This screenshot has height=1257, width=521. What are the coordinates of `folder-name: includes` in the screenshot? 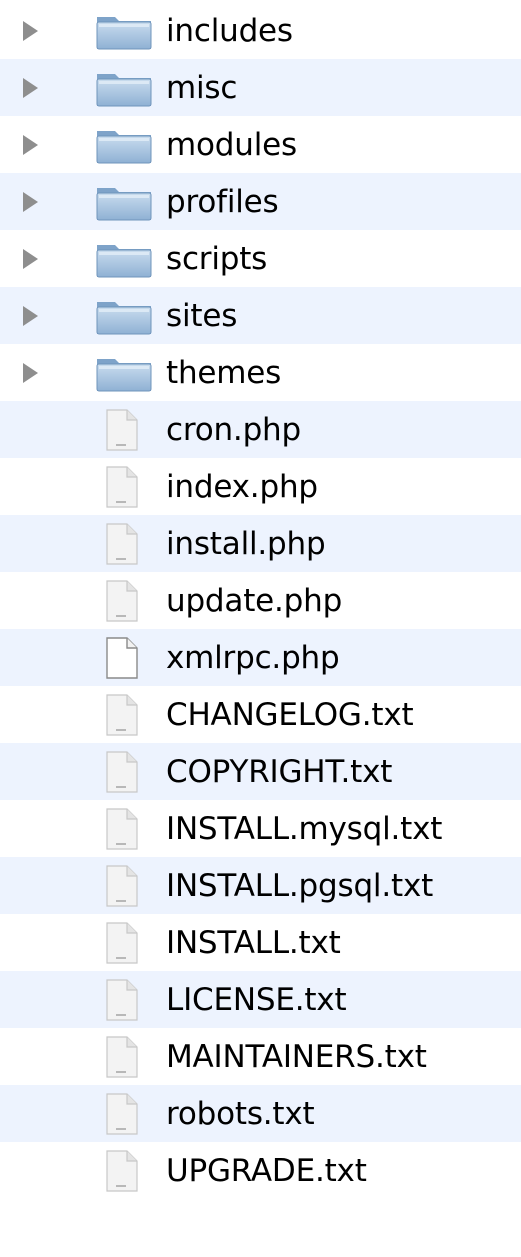 It's located at (229, 30).